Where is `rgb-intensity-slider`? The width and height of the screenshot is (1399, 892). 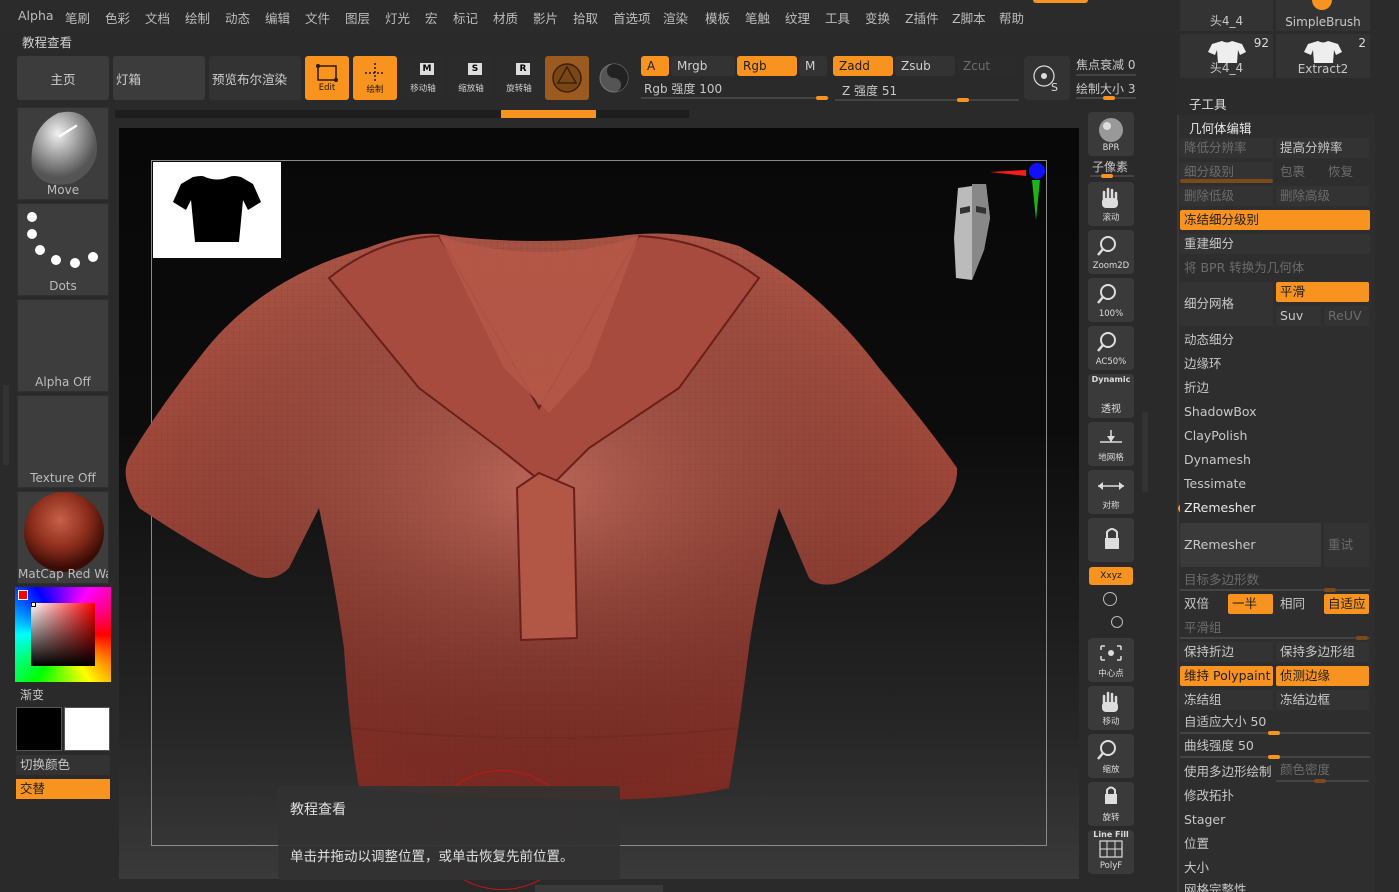
rgb-intensity-slider is located at coordinates (735, 98).